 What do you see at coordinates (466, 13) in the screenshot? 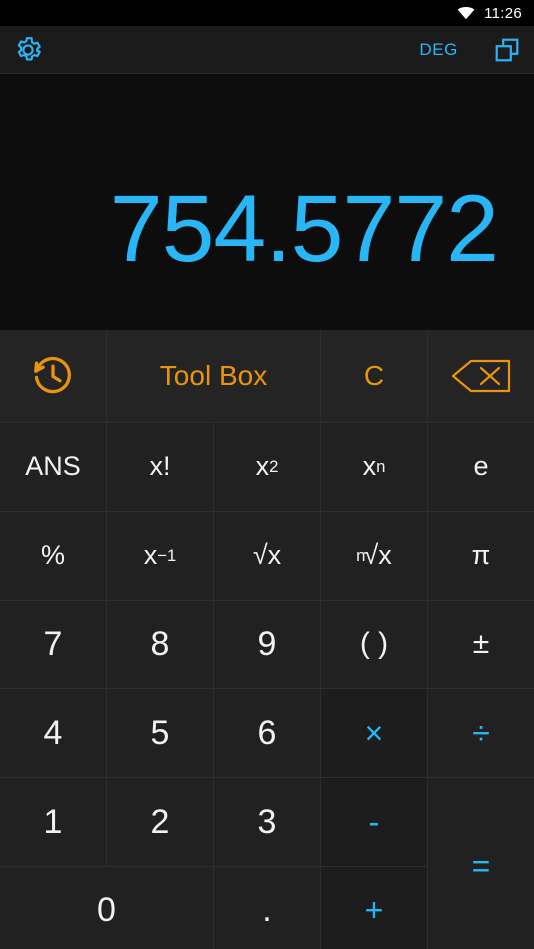
I see `wifi-icon` at bounding box center [466, 13].